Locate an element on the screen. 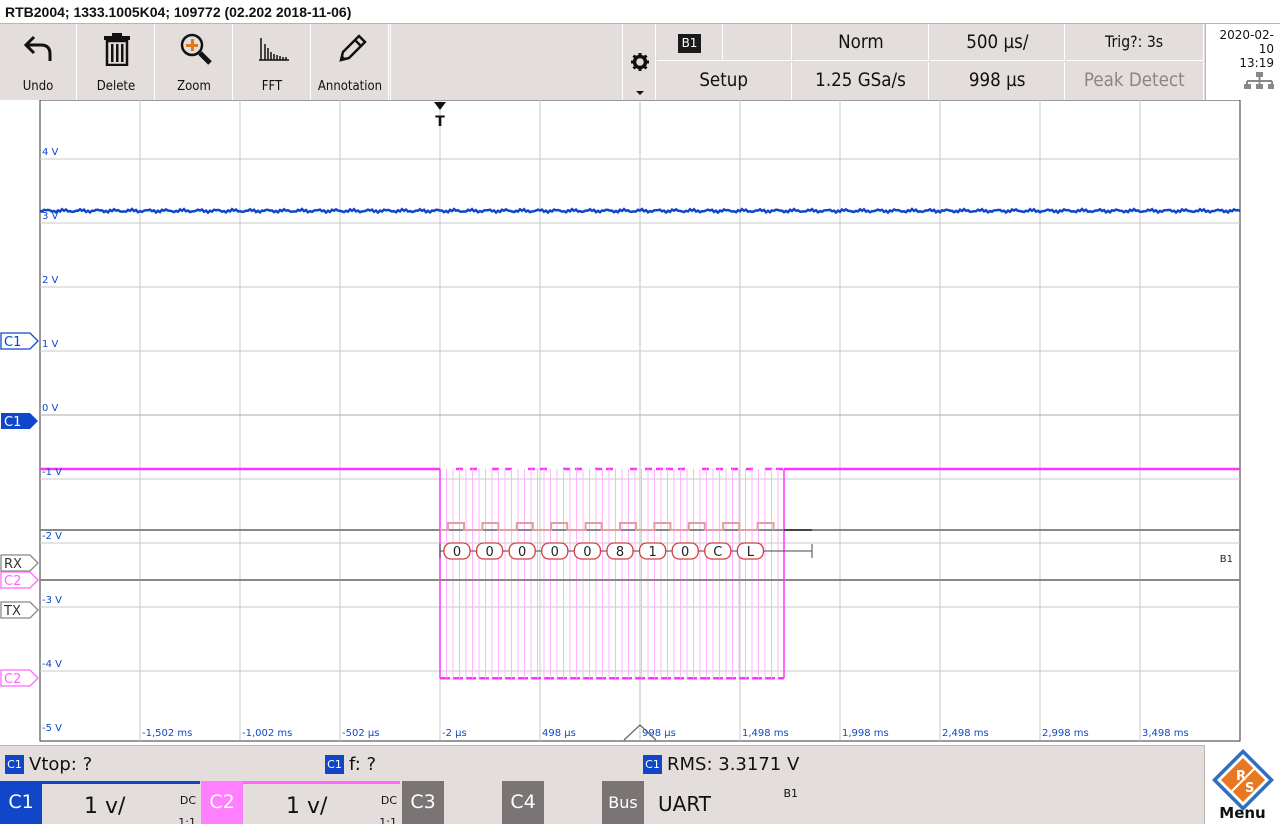  dropdown-arrow-icon is located at coordinates (640, 93).